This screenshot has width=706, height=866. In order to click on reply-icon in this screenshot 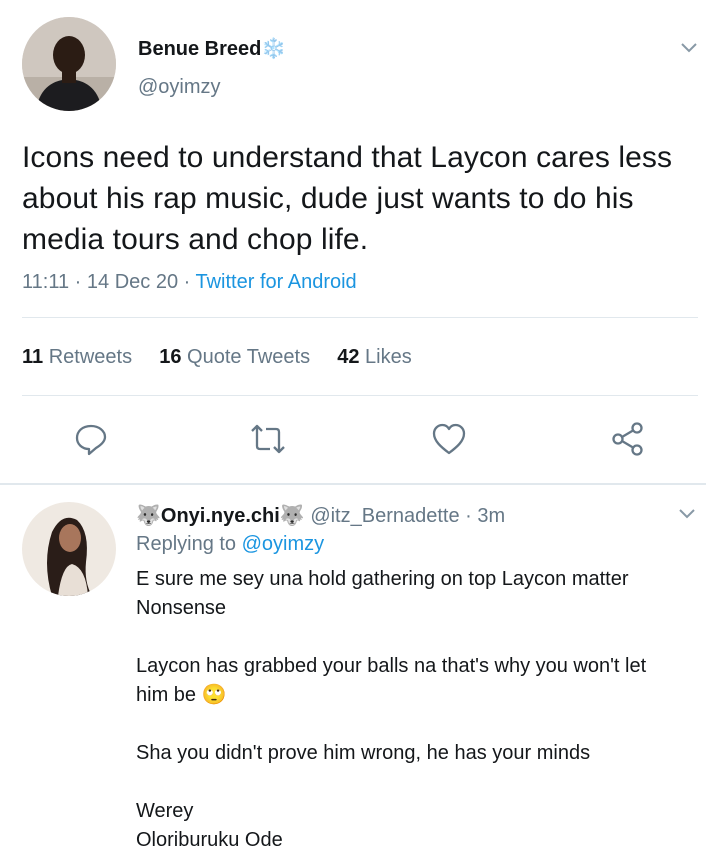, I will do `click(91, 439)`.